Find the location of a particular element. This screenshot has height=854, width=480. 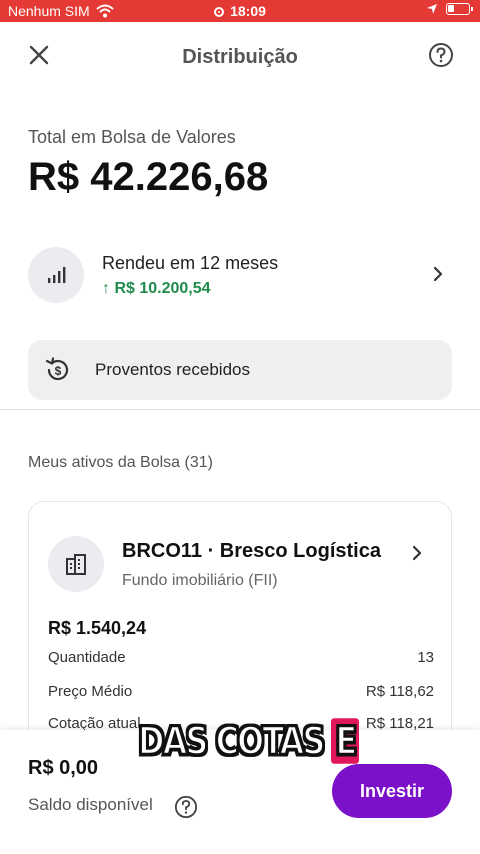

asset-value: R$ 1.540,24 is located at coordinates (97, 628).